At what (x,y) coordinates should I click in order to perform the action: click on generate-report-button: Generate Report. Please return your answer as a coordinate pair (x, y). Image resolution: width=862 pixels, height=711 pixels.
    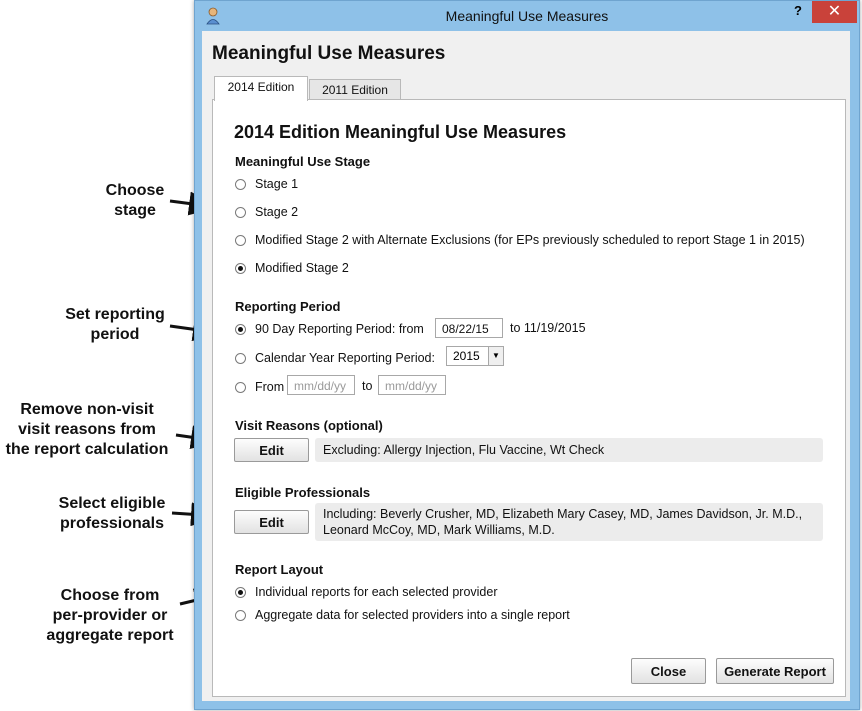
    Looking at the image, I should click on (775, 671).